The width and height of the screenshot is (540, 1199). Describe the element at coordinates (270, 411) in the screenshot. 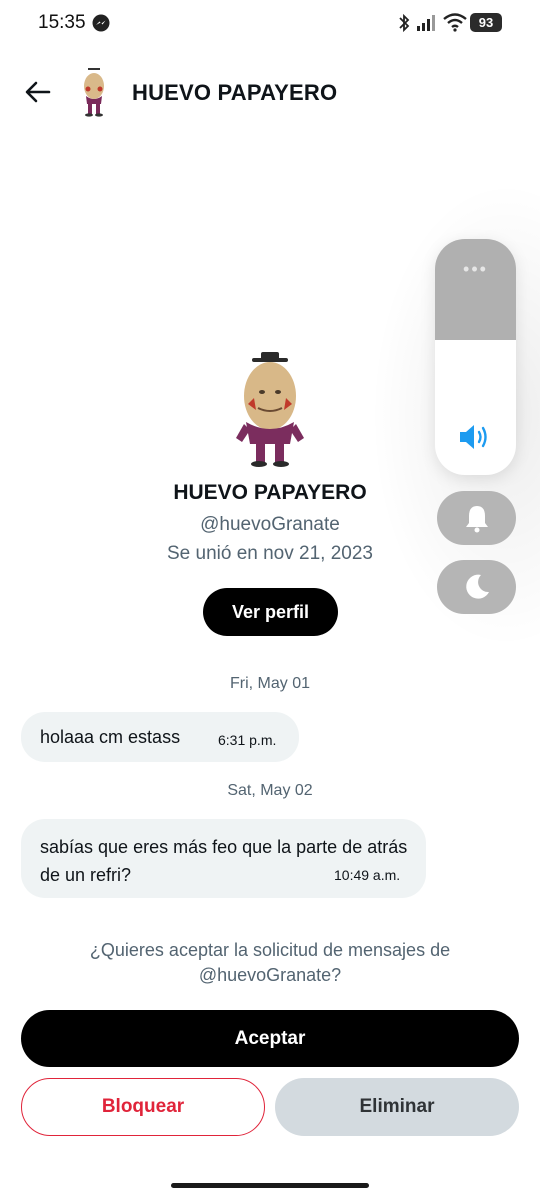

I see `profile-avatar` at that location.